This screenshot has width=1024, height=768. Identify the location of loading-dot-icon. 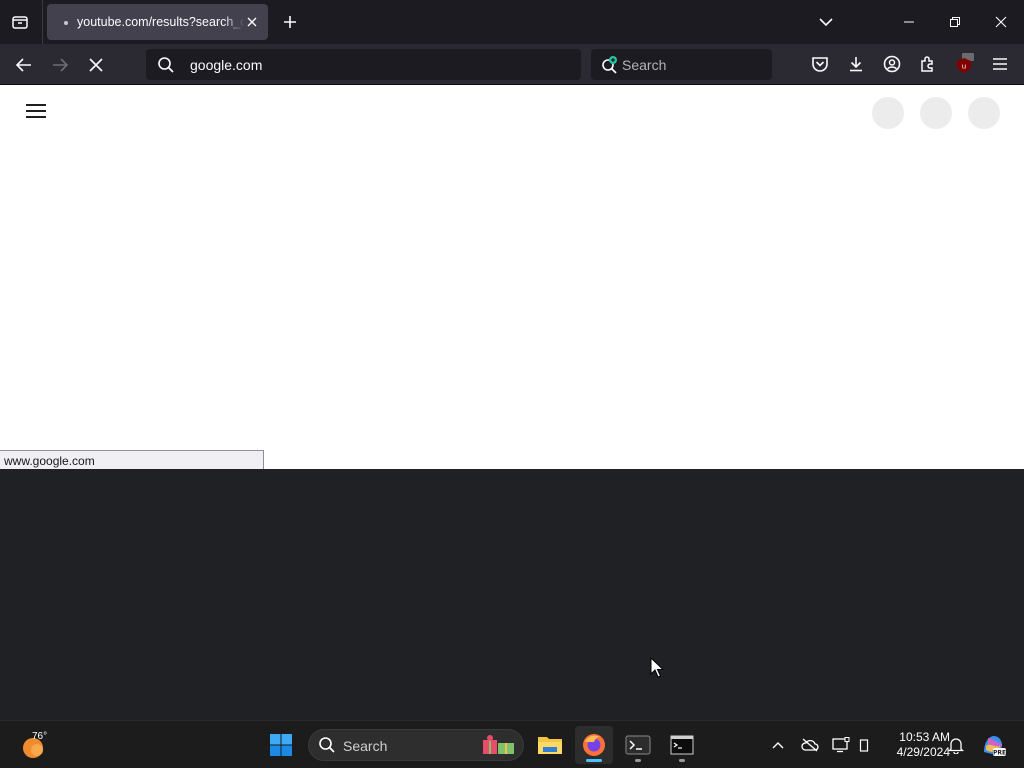
(66, 23).